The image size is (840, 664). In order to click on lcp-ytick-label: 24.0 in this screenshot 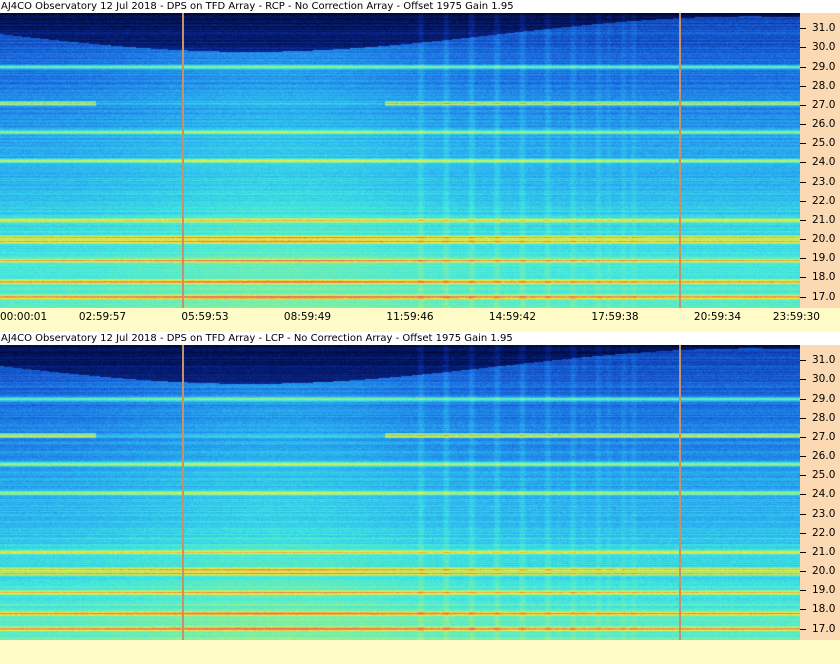, I will do `click(824, 494)`.